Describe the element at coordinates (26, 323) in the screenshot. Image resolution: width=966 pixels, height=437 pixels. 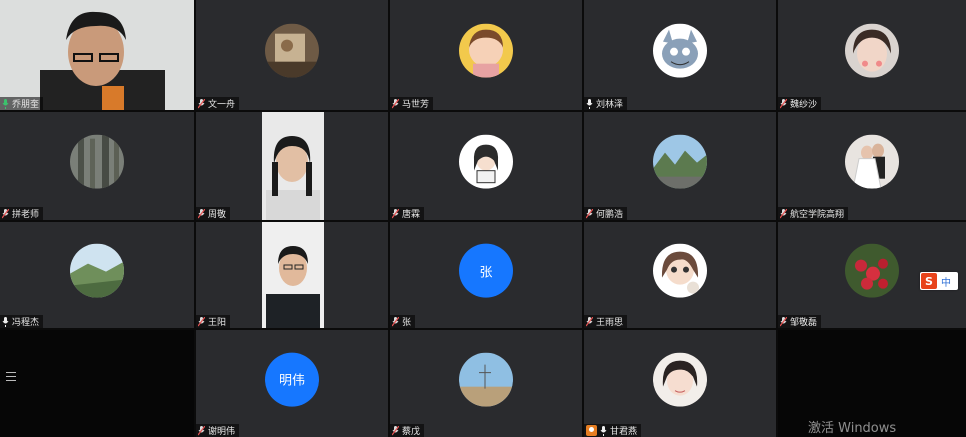
I see `participant-name: 冯程杰` at that location.